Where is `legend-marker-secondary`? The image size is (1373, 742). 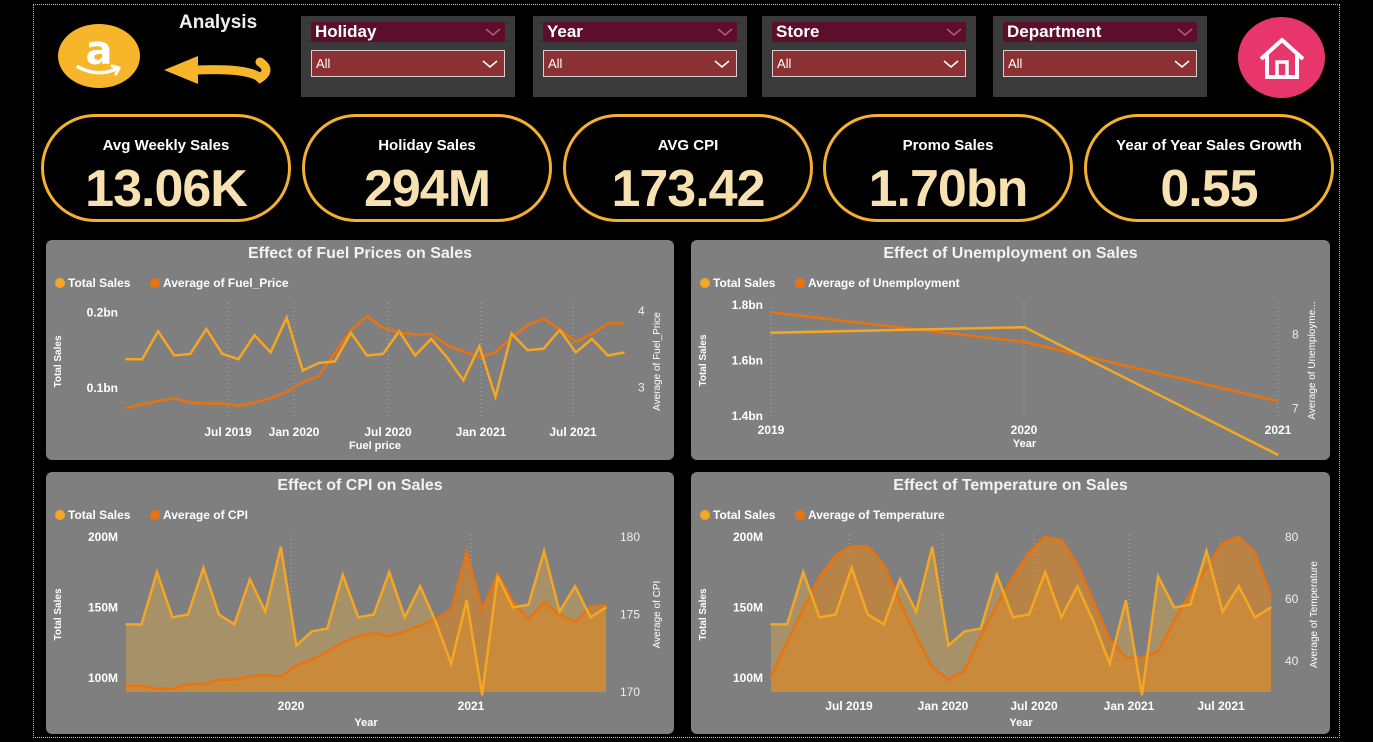 legend-marker-secondary is located at coordinates (155, 283).